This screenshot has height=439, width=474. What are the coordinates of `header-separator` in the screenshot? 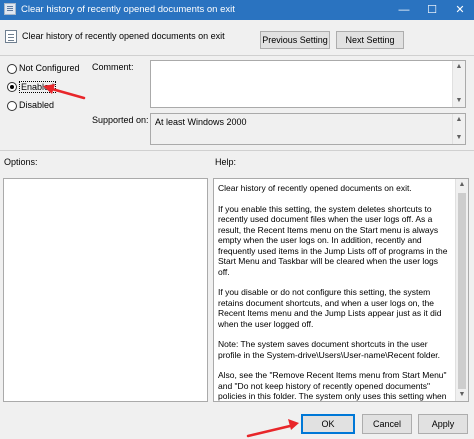 It's located at (237, 55).